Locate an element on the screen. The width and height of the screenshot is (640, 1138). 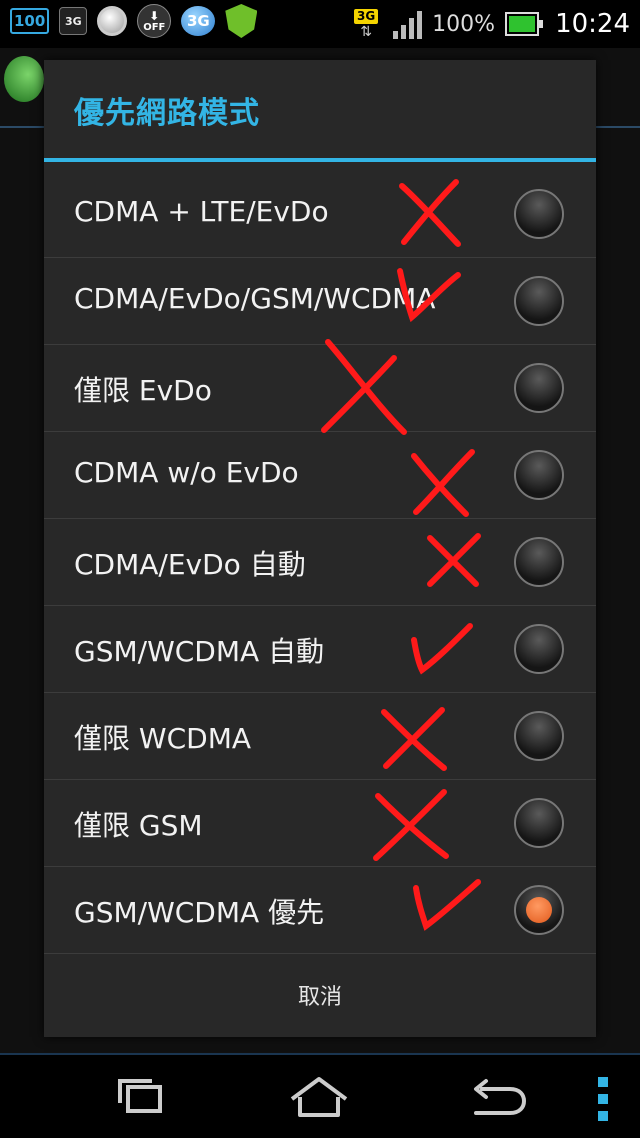
option-label: 僅限 EvDo is located at coordinates (143, 390).